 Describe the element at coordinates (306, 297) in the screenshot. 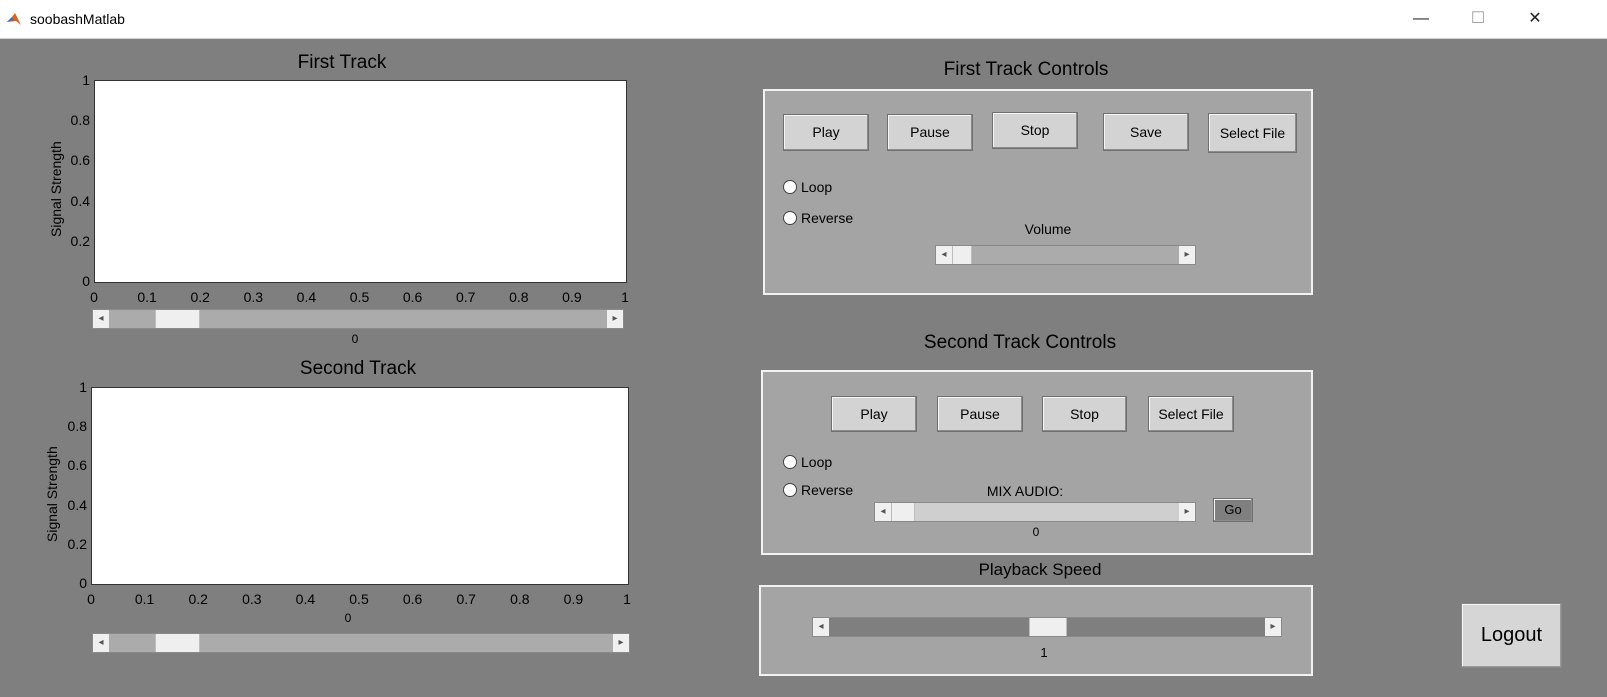

I see `track1-x-tick: 0.4` at that location.